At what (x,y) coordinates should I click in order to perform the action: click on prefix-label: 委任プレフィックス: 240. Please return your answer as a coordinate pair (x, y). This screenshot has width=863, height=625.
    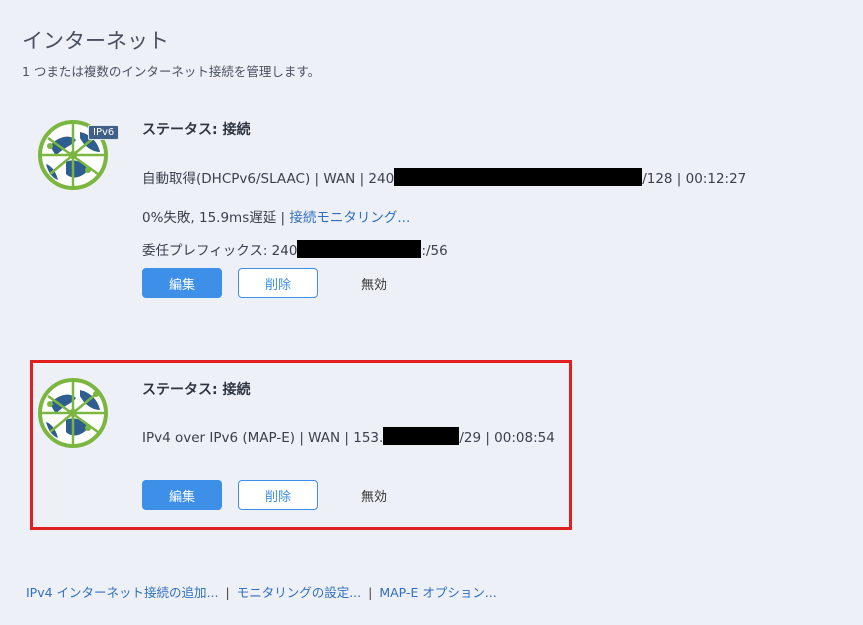
    Looking at the image, I should click on (220, 251).